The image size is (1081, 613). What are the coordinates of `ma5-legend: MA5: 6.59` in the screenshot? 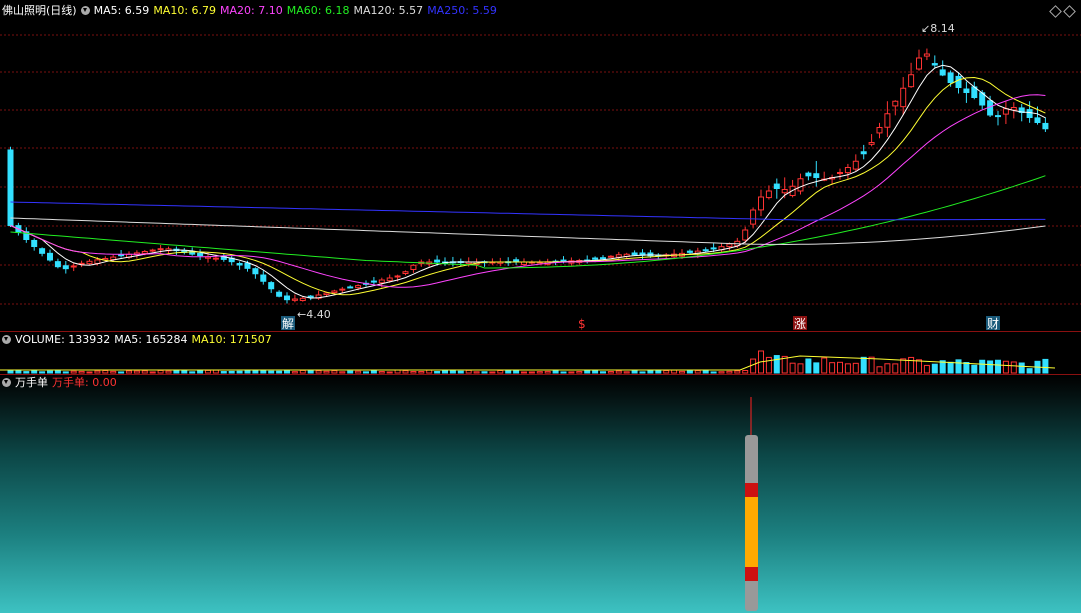 It's located at (121, 10).